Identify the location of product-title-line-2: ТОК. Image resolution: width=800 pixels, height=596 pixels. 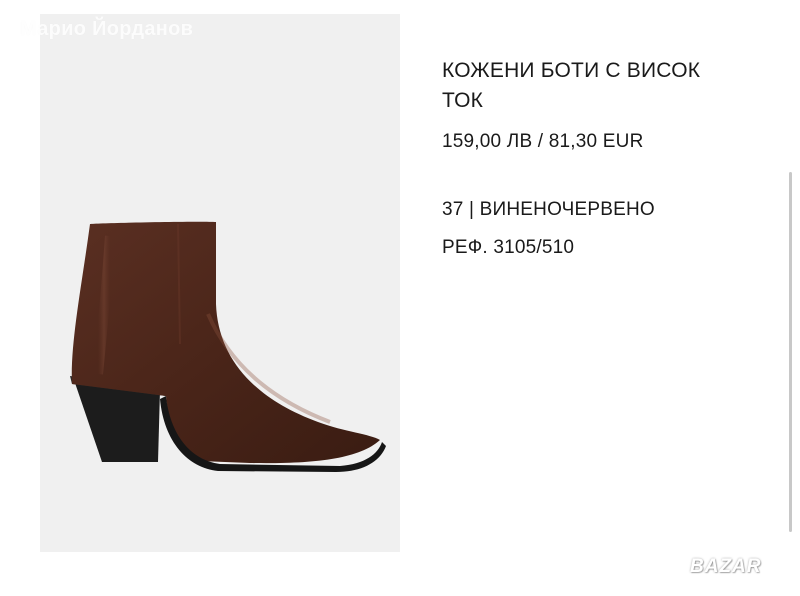
(463, 100).